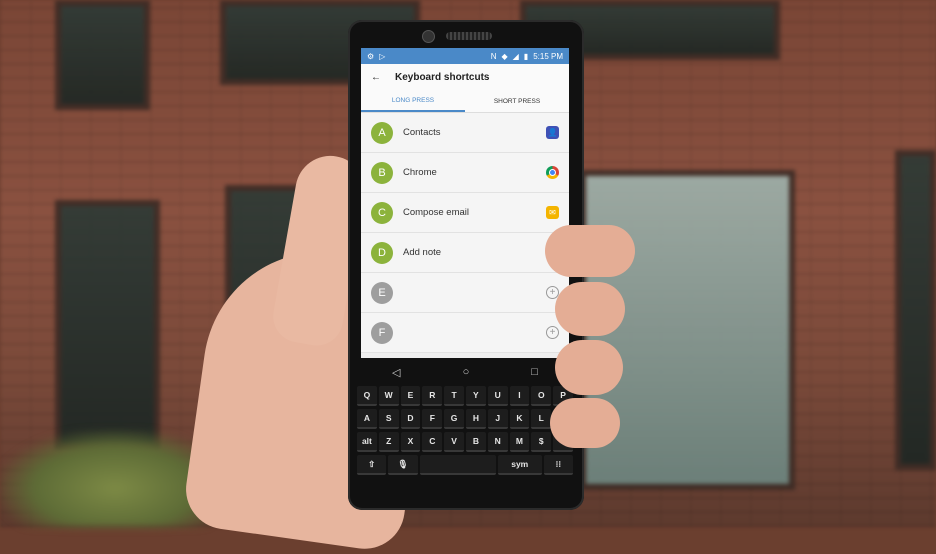 The height and width of the screenshot is (554, 936). What do you see at coordinates (541, 442) in the screenshot?
I see `key-dollar: $` at bounding box center [541, 442].